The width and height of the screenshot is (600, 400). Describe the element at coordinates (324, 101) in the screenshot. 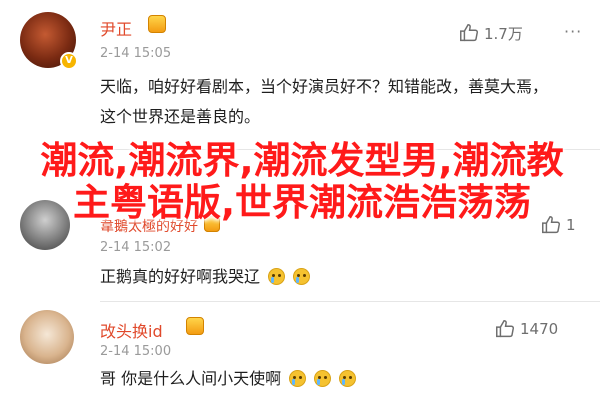

I see `comment-text: 天临，咱好好看剧本，当个好演员好不？知错能改，善莫大焉，这个世界还是善良的。` at that location.